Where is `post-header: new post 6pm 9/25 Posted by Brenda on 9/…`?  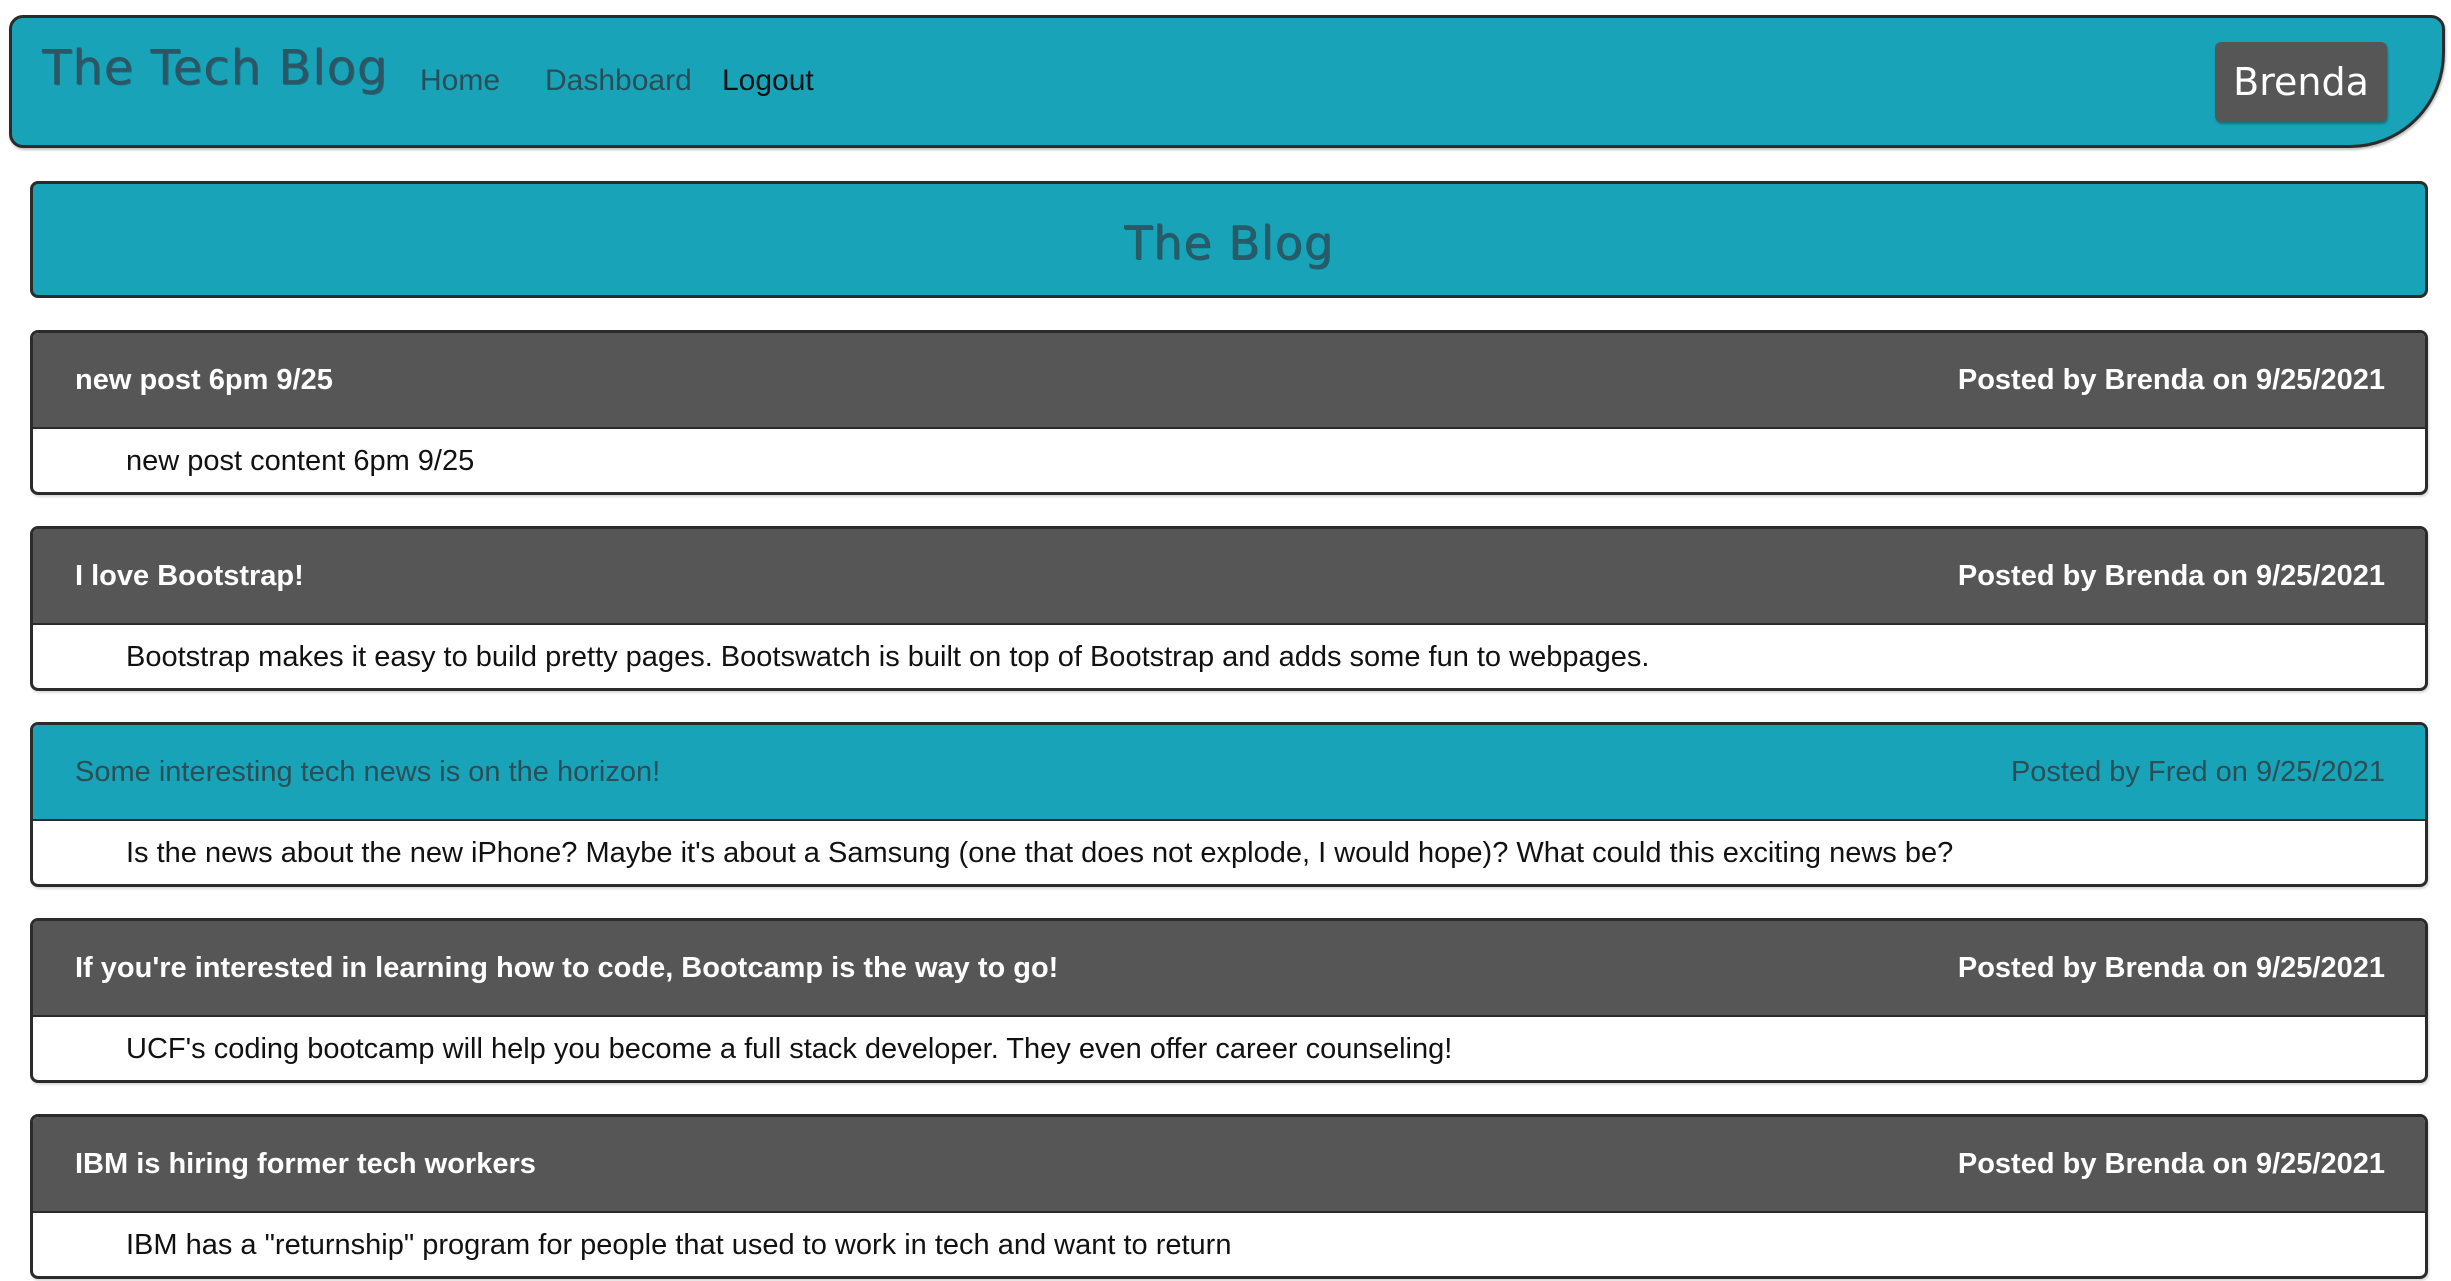 post-header: new post 6pm 9/25 Posted by Brenda on 9/… is located at coordinates (1229, 381).